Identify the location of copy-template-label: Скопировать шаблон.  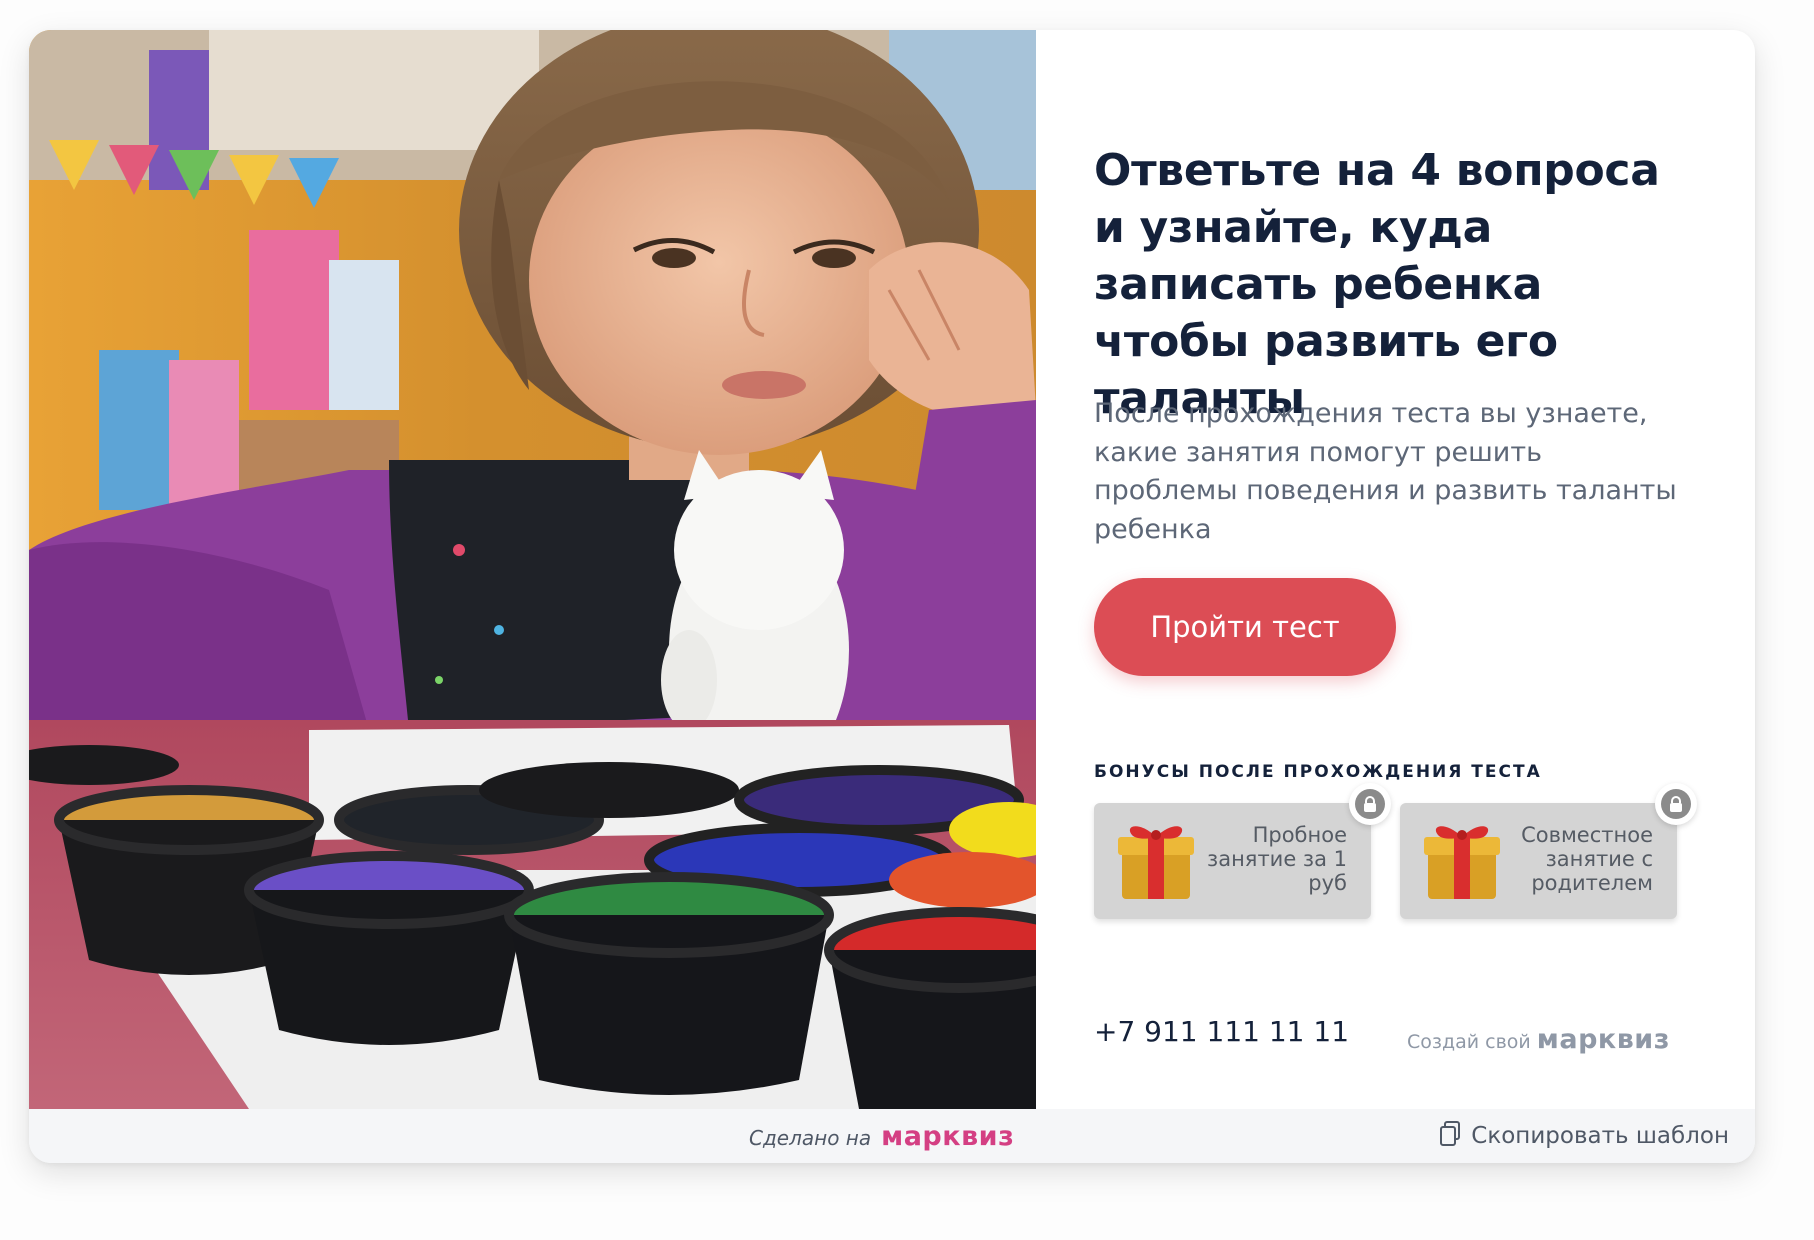
(1600, 1136).